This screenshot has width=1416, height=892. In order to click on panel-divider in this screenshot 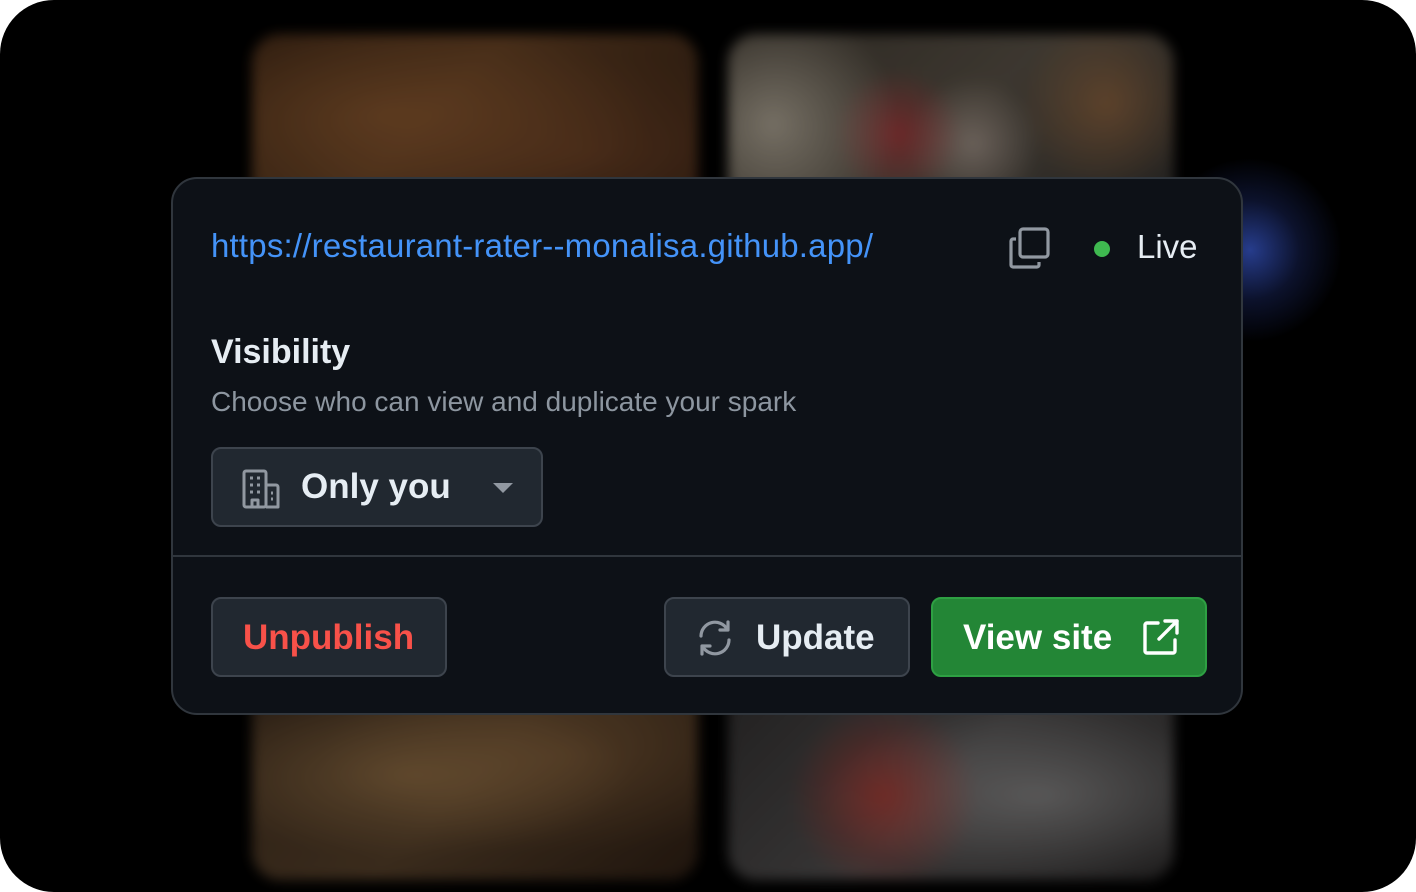, I will do `click(707, 556)`.